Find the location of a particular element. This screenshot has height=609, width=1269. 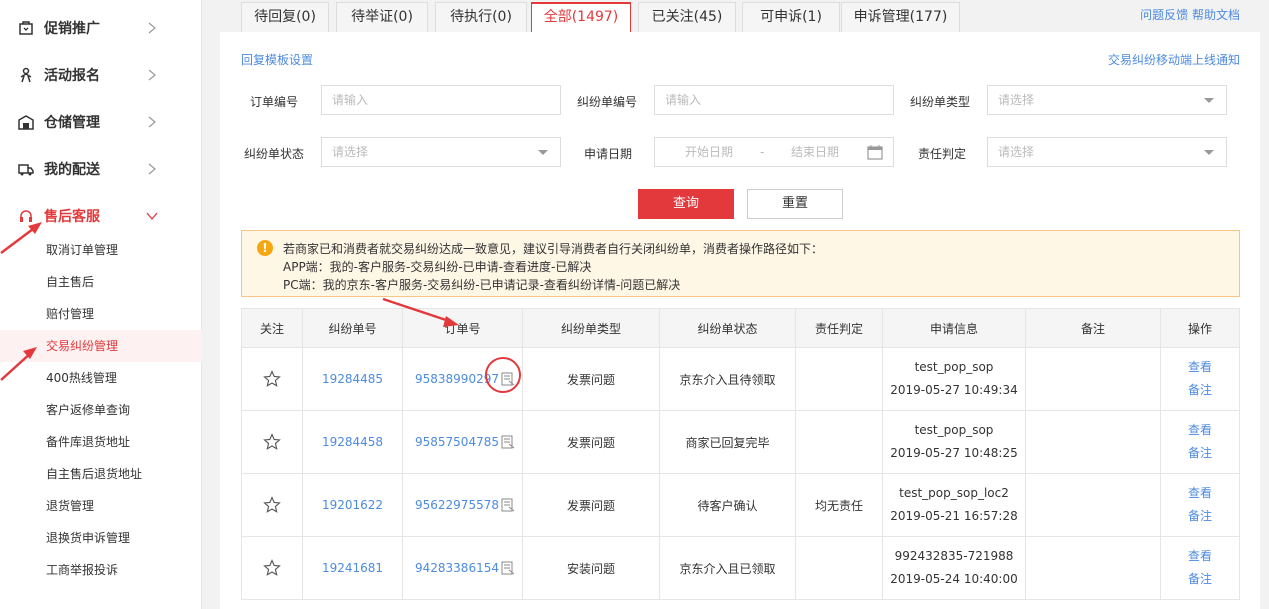

nav-group-label: 我的配送 is located at coordinates (72, 169).